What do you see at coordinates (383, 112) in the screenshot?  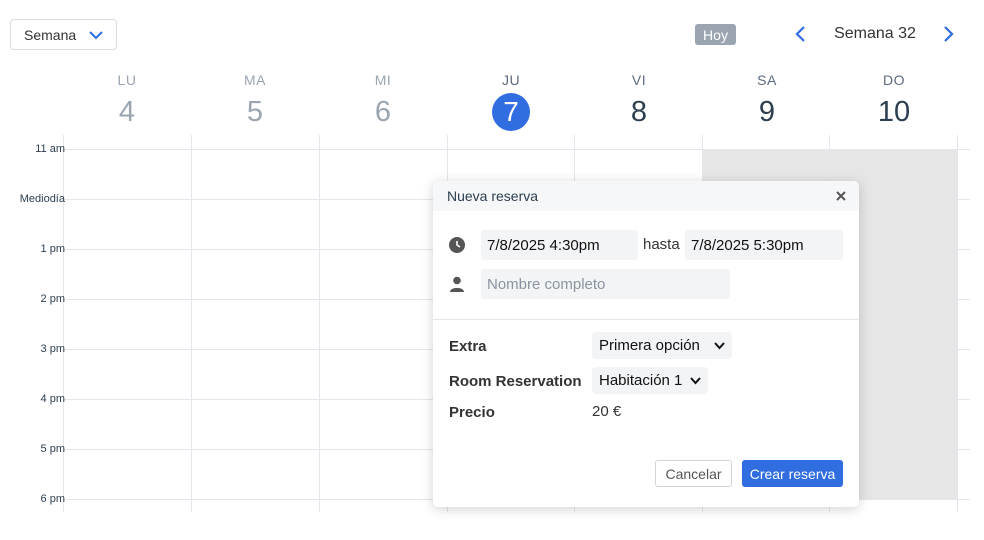 I see `day-number: 6` at bounding box center [383, 112].